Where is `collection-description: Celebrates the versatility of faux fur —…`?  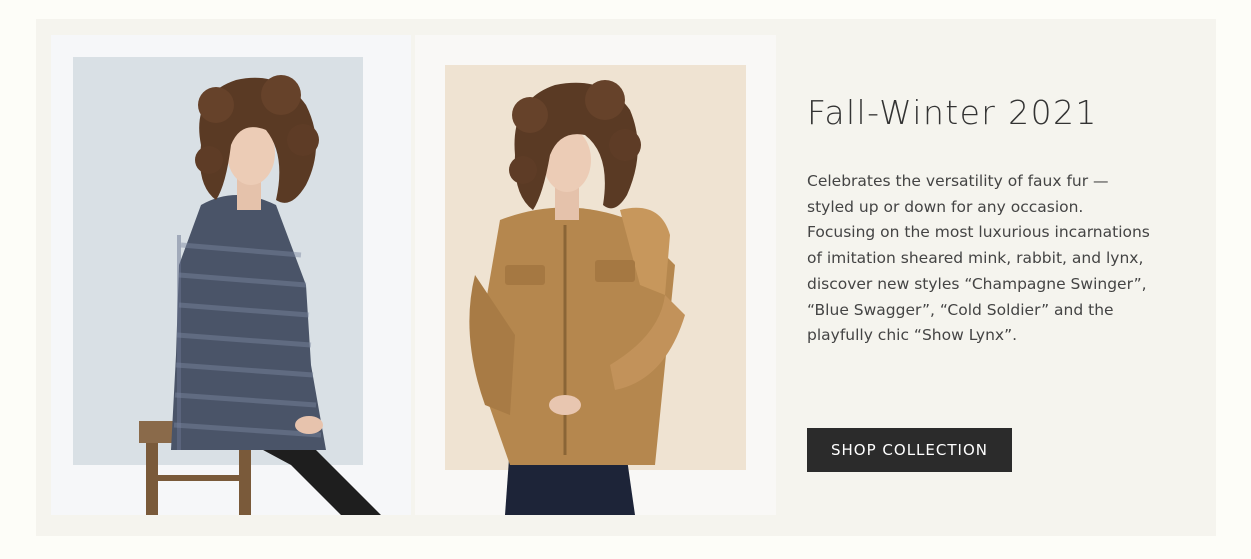 collection-description: Celebrates the versatility of faux fur —… is located at coordinates (978, 258).